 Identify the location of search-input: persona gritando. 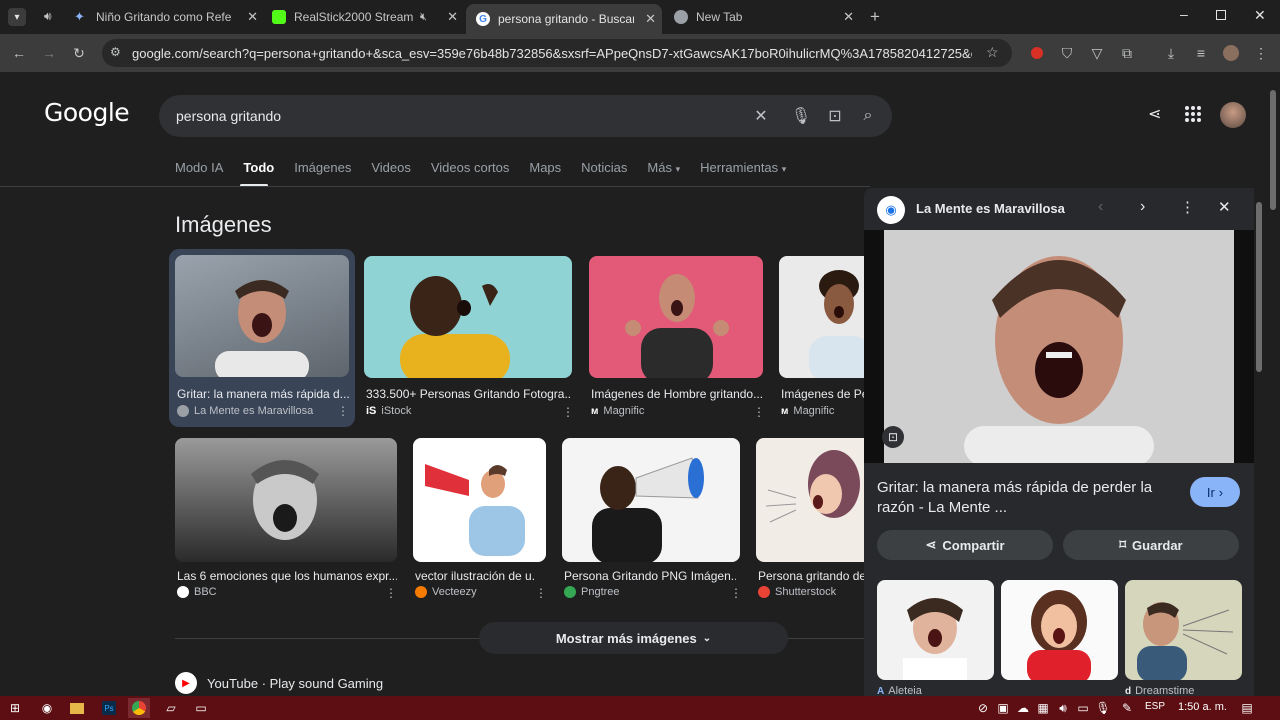
(228, 116).